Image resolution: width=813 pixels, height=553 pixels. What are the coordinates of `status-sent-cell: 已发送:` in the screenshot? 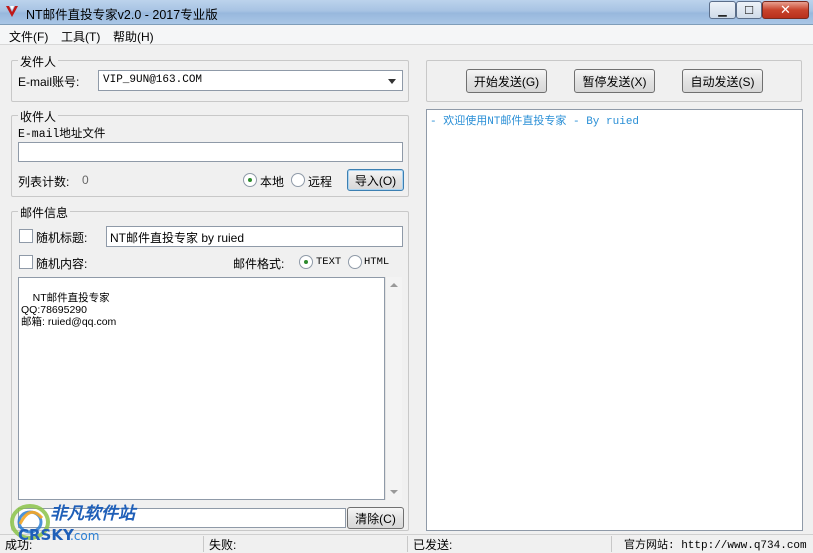 It's located at (511, 544).